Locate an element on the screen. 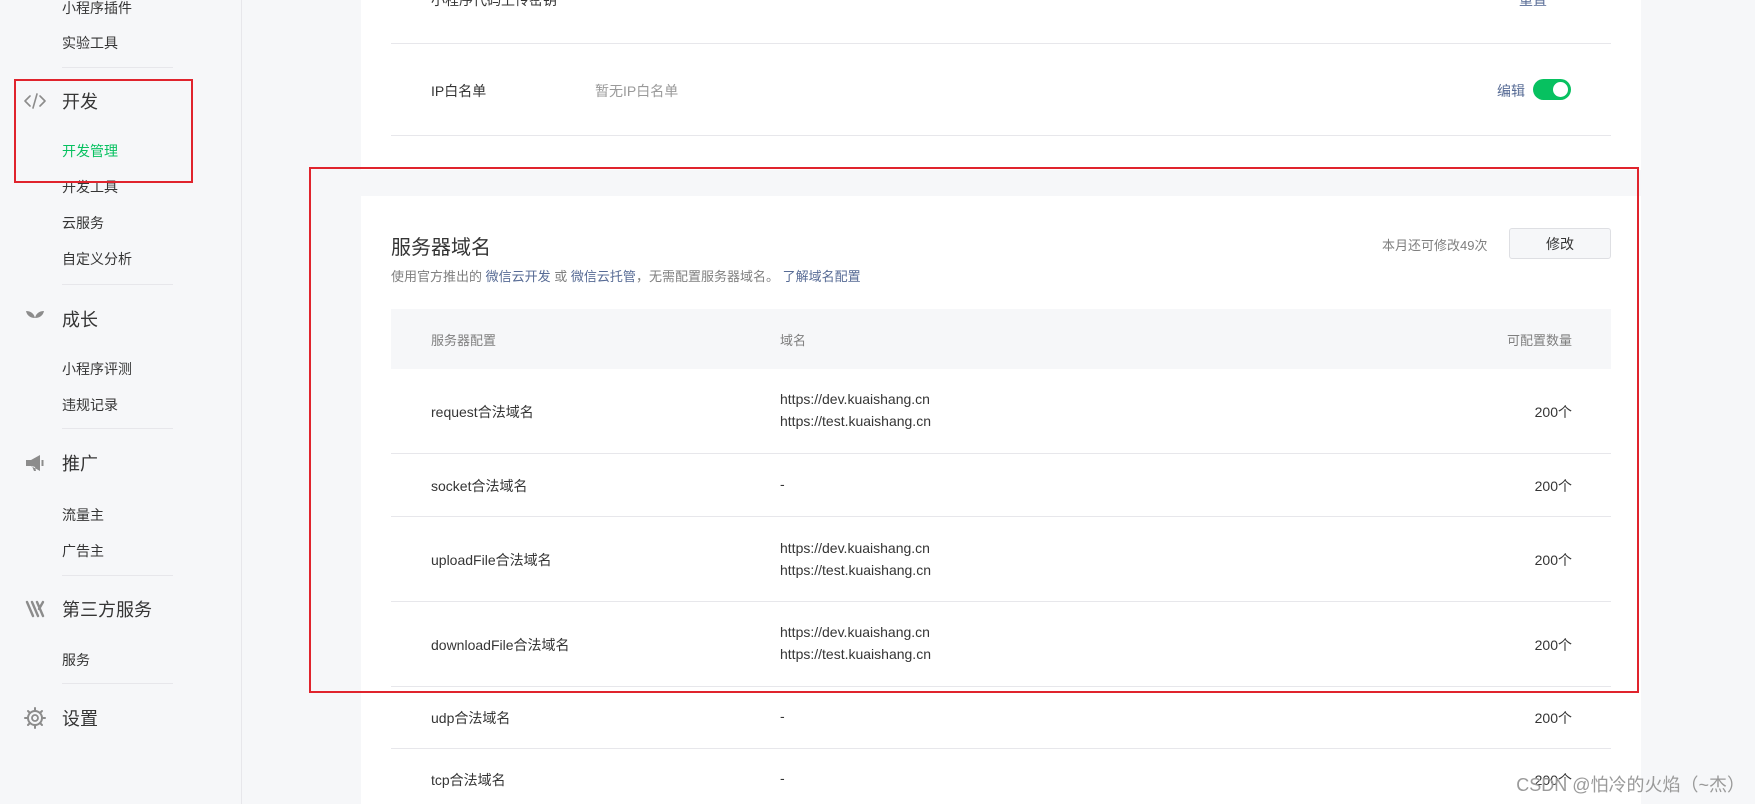 Image resolution: width=1755 pixels, height=804 pixels. ip-whitelist-value: 暂无IP白名单 is located at coordinates (637, 91).